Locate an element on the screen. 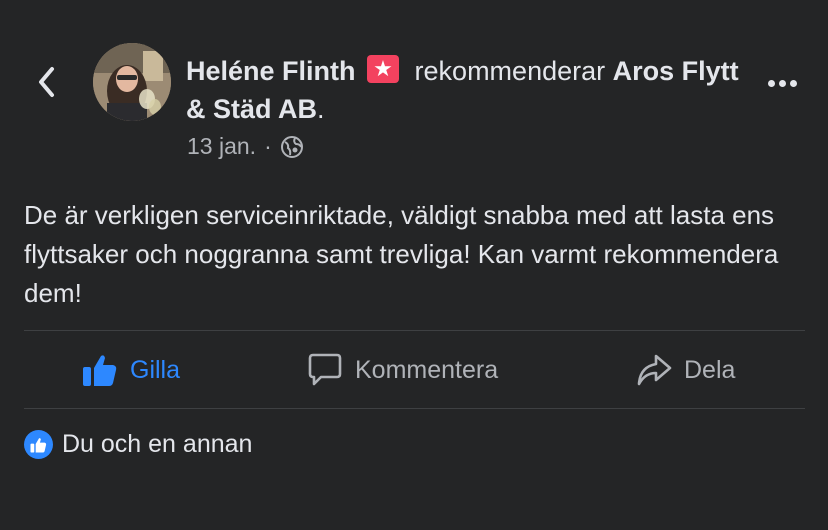 The width and height of the screenshot is (828, 530). comment-label: Kommentera is located at coordinates (427, 369).